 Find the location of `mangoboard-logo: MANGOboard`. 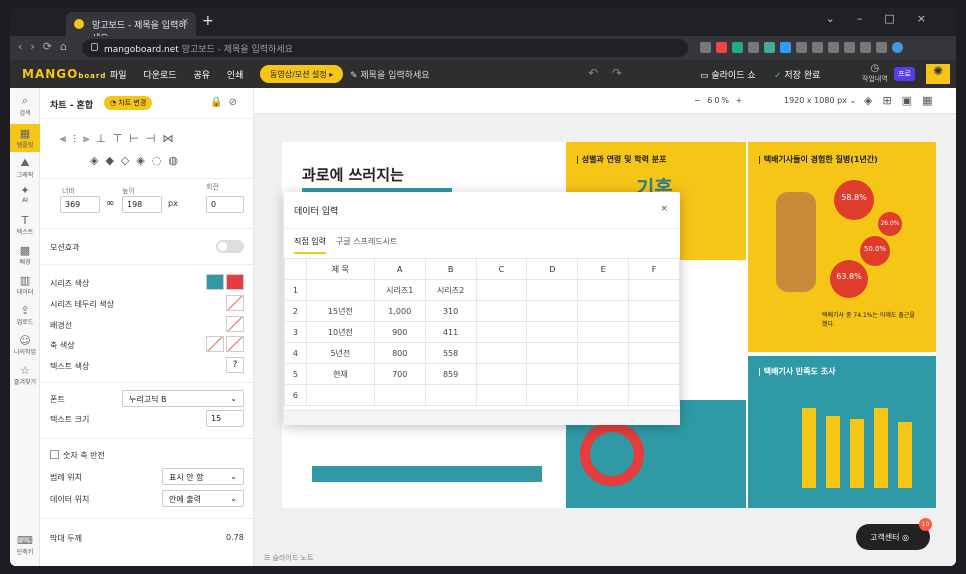

mangoboard-logo: MANGOboard is located at coordinates (64, 74).